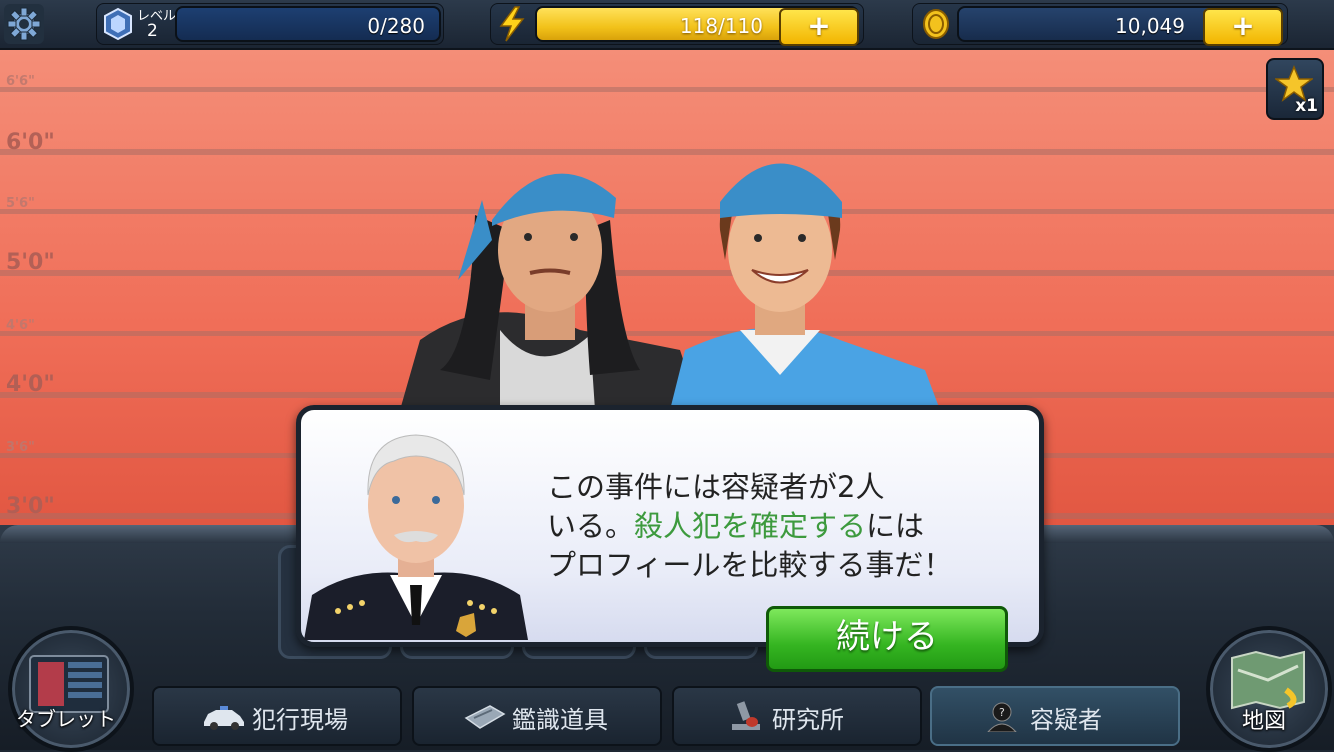  I want to click on tab-forensics: 鑑識道具, so click(537, 716).